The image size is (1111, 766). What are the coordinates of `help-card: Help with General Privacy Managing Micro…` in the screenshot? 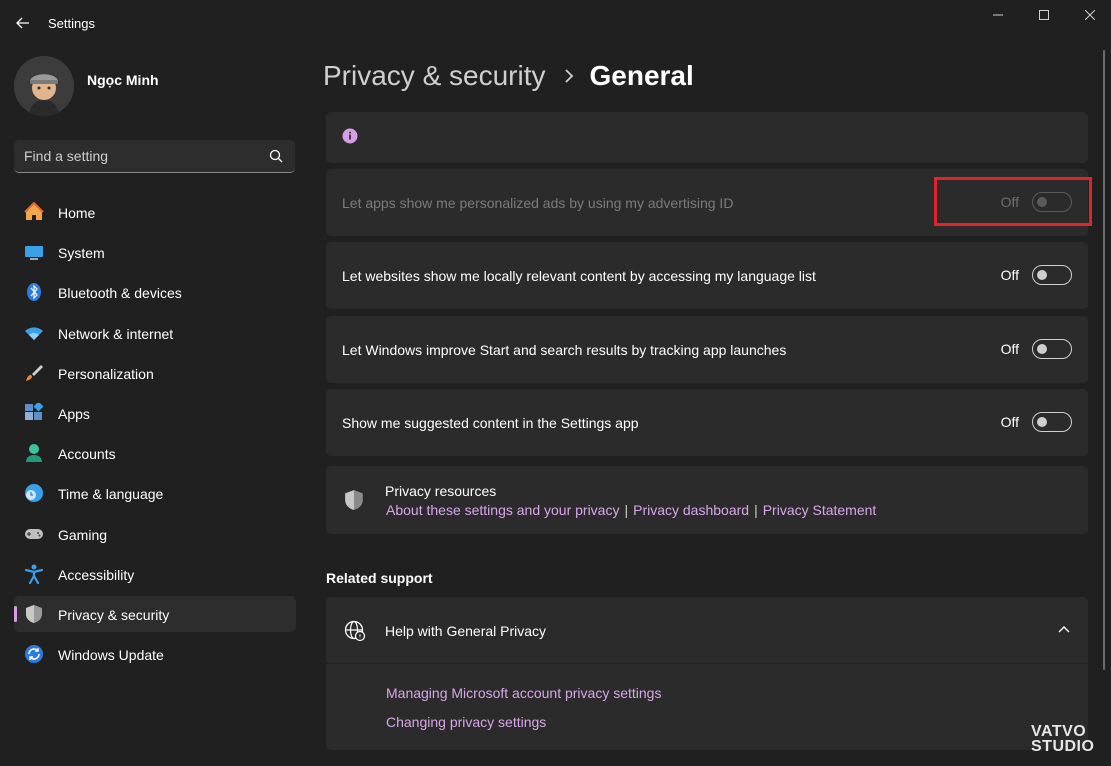 It's located at (707, 673).